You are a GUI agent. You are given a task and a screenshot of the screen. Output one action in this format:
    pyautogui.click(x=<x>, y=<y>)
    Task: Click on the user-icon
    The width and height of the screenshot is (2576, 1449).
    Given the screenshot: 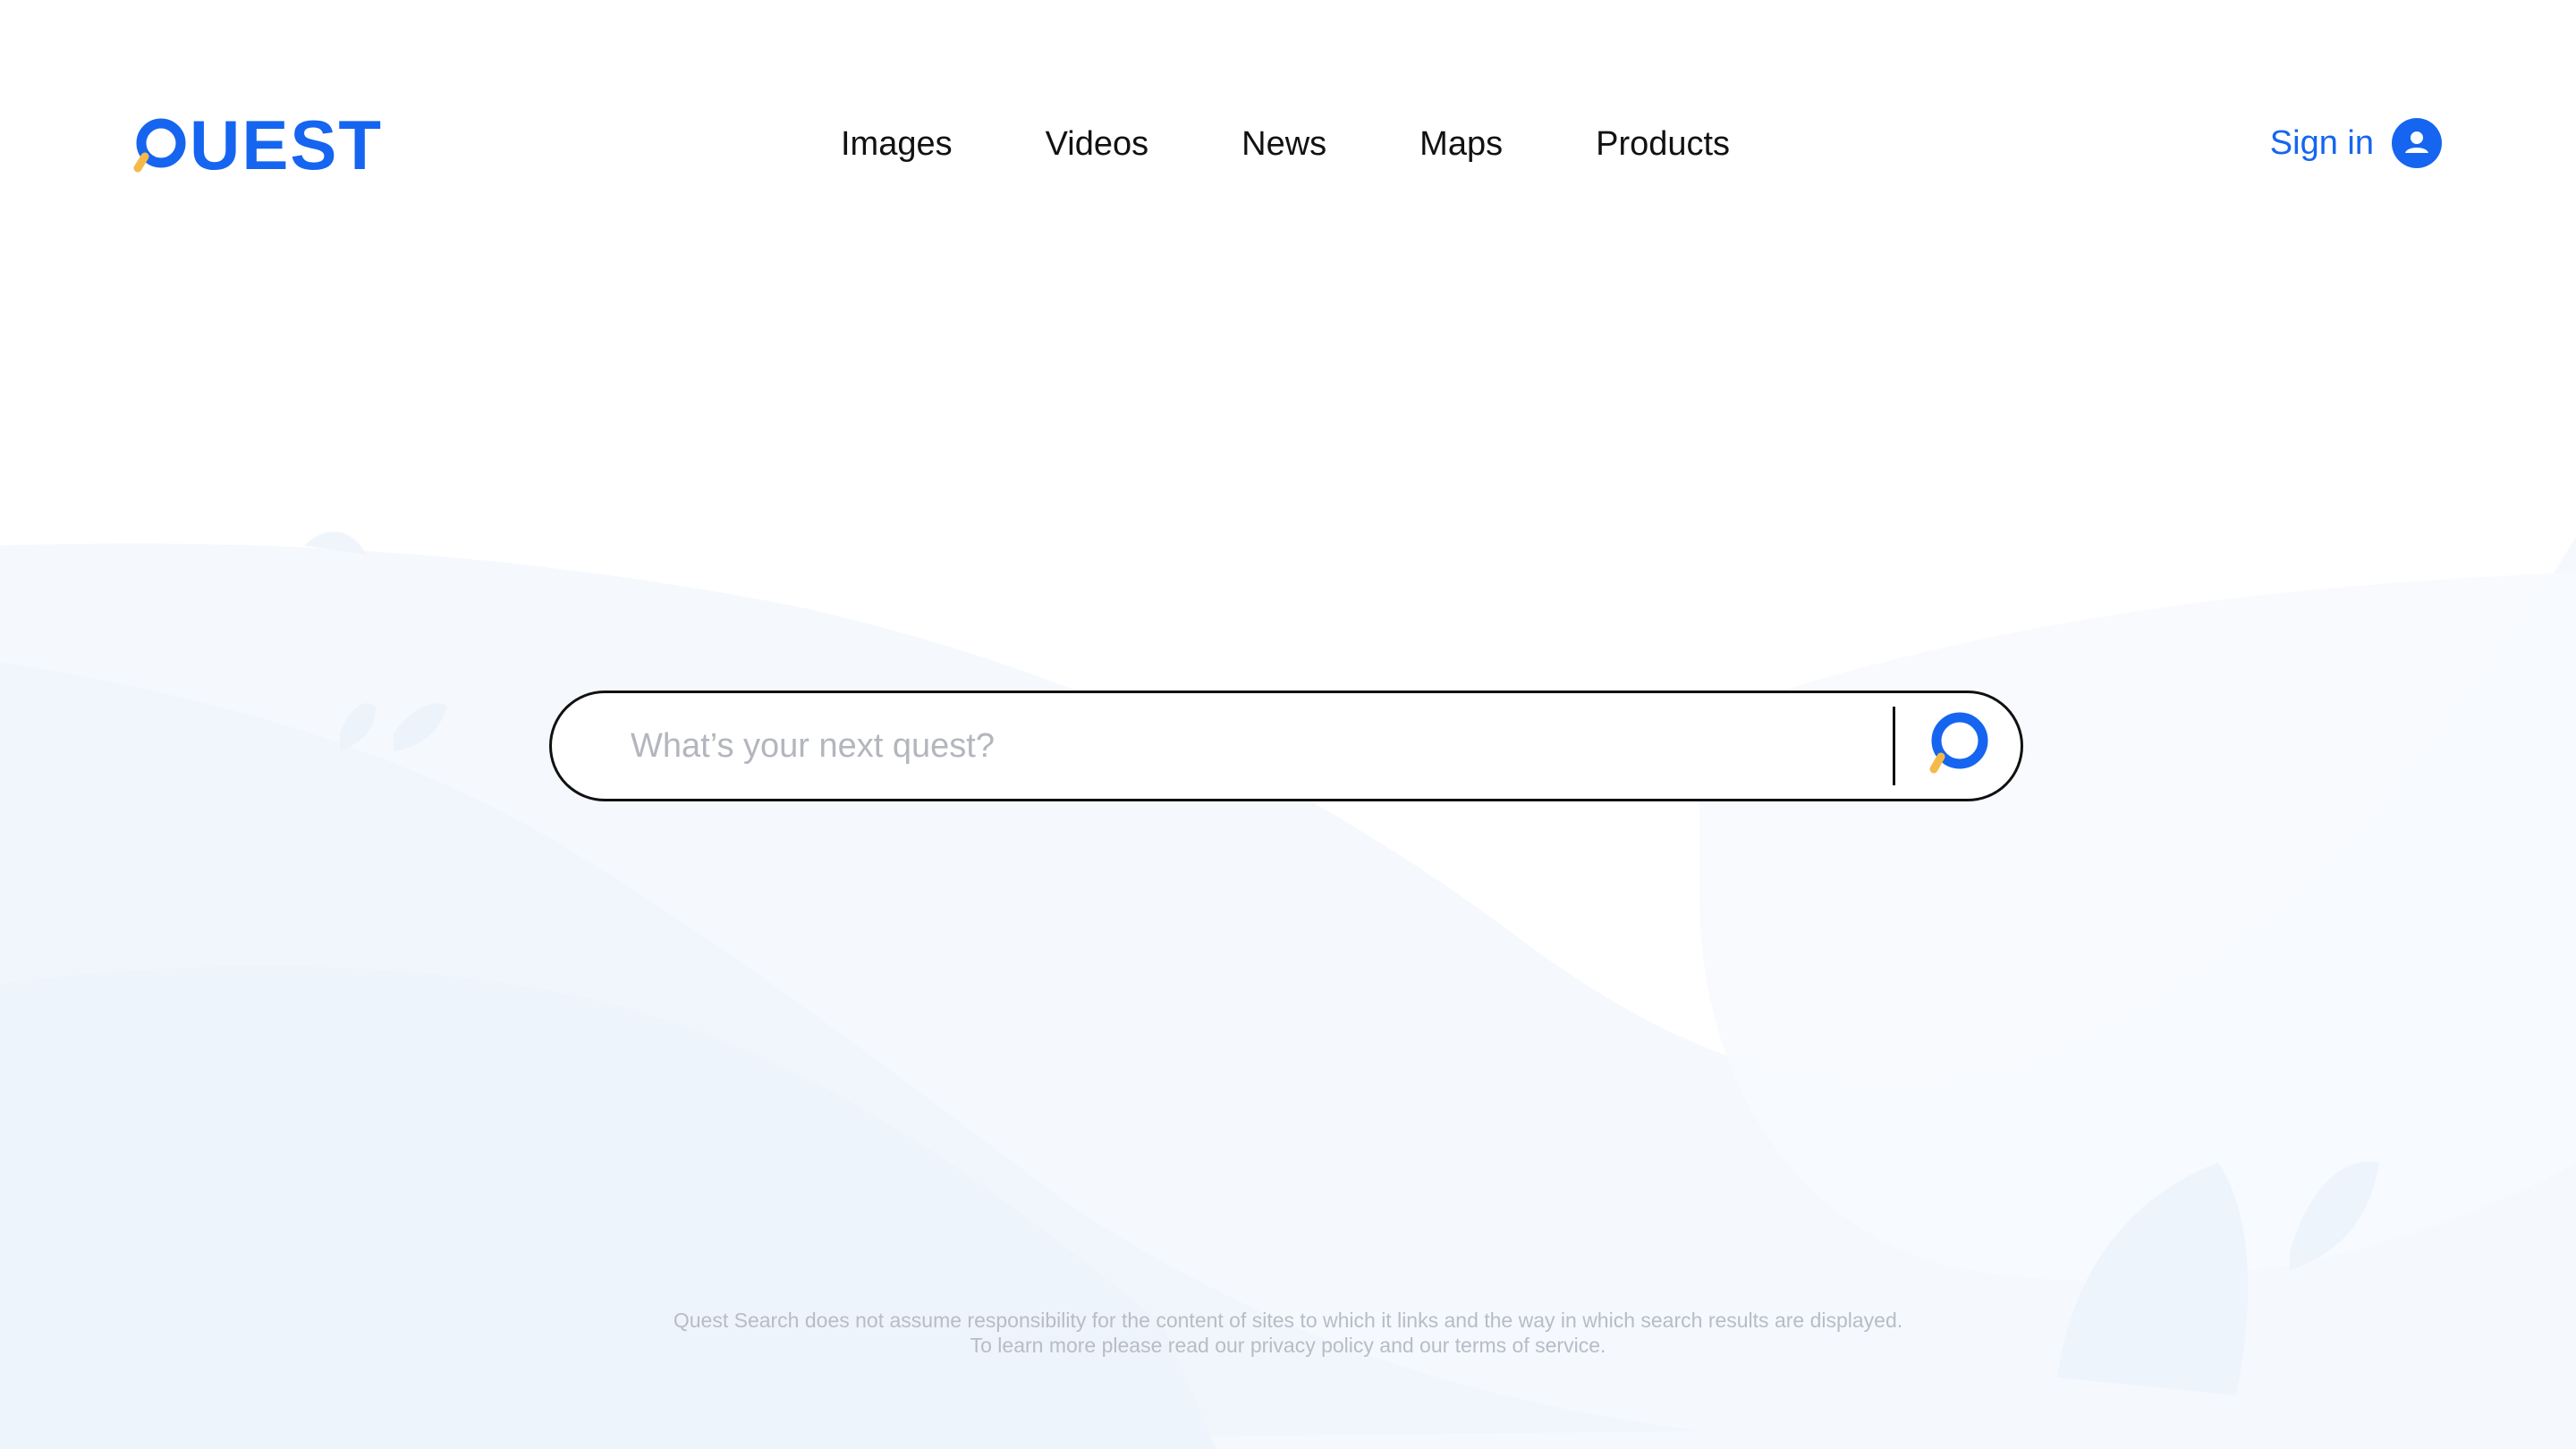 What is the action you would take?
    pyautogui.click(x=2417, y=143)
    